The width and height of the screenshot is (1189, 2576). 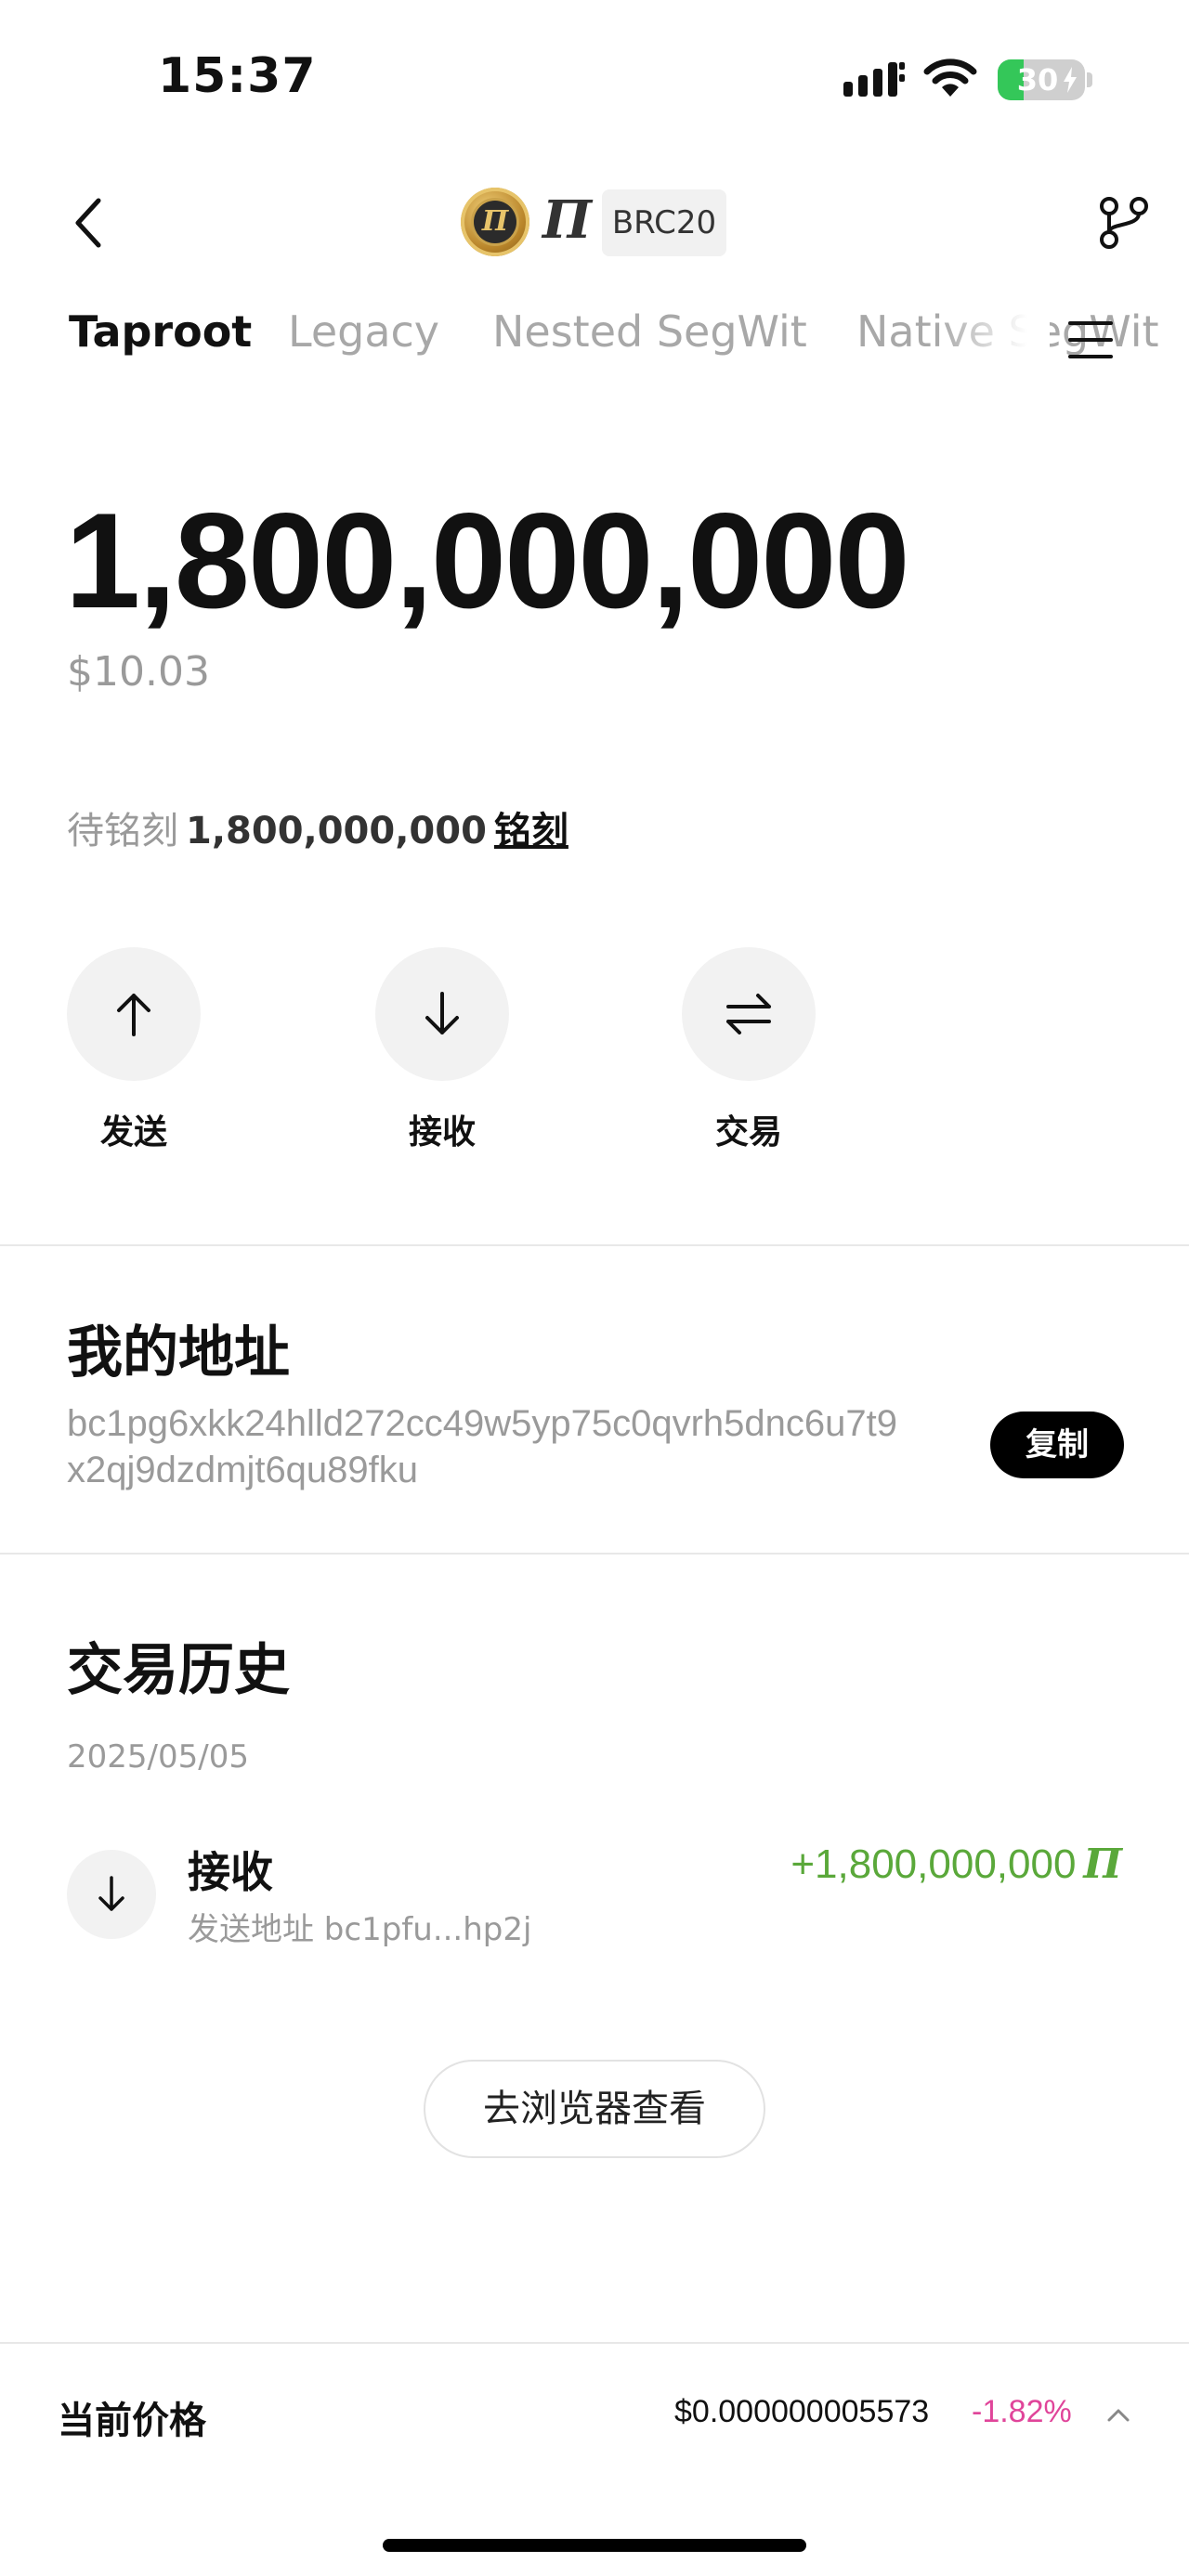 I want to click on transaction-from-address: 发送地址 bc1pfu...hp2j, so click(x=360, y=1929).